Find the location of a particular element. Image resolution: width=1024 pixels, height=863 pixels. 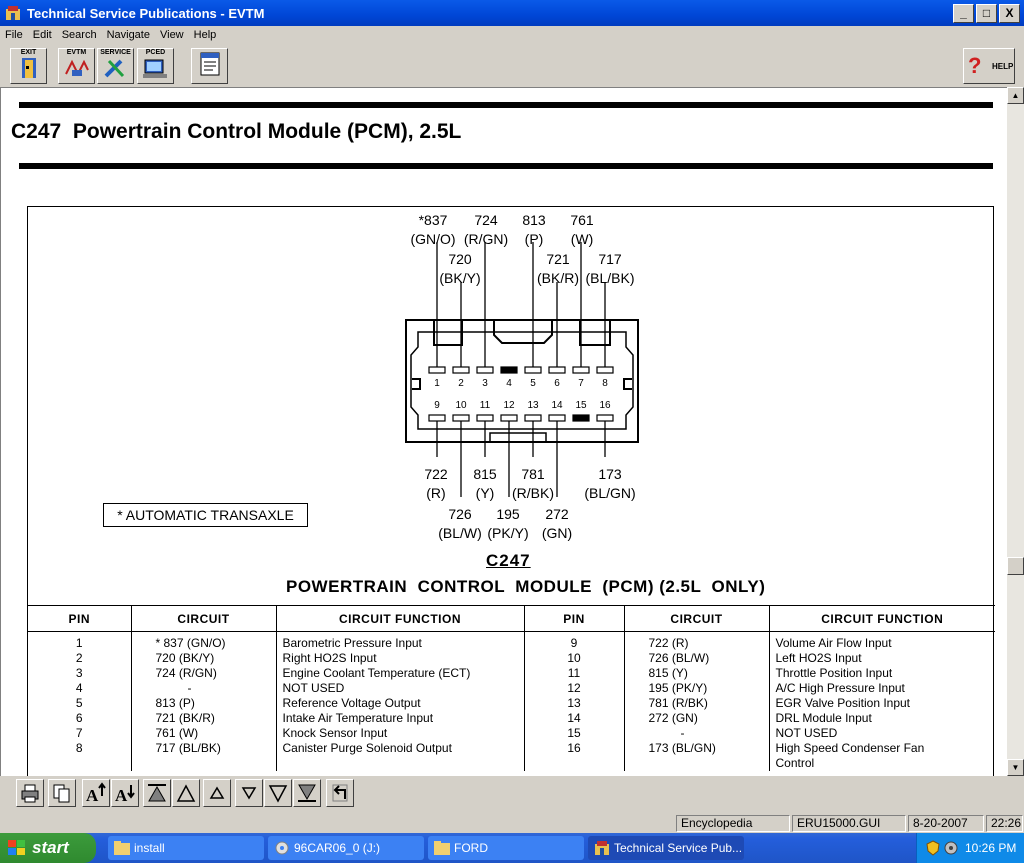

line-up-button is located at coordinates (217, 793).